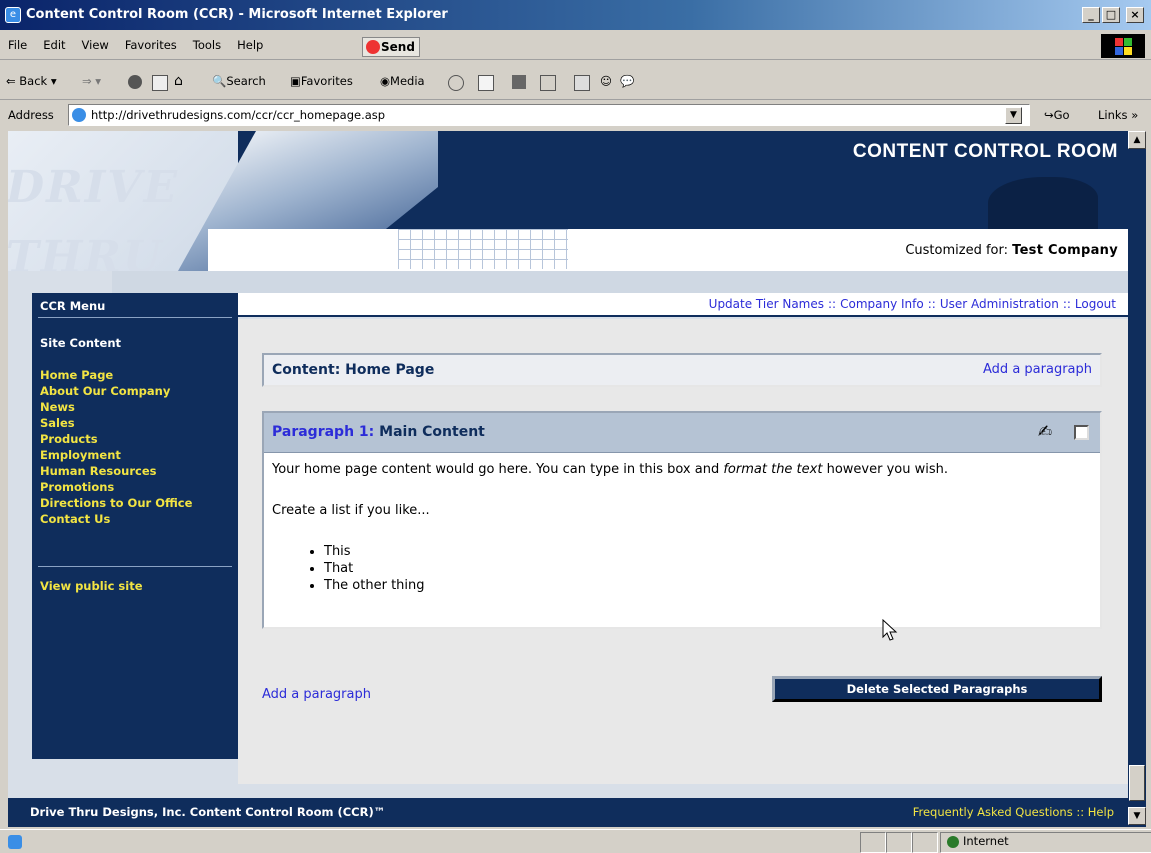 This screenshot has width=1151, height=853. Describe the element at coordinates (138, 423) in the screenshot. I see `sidebar-item-sales: Sales` at that location.